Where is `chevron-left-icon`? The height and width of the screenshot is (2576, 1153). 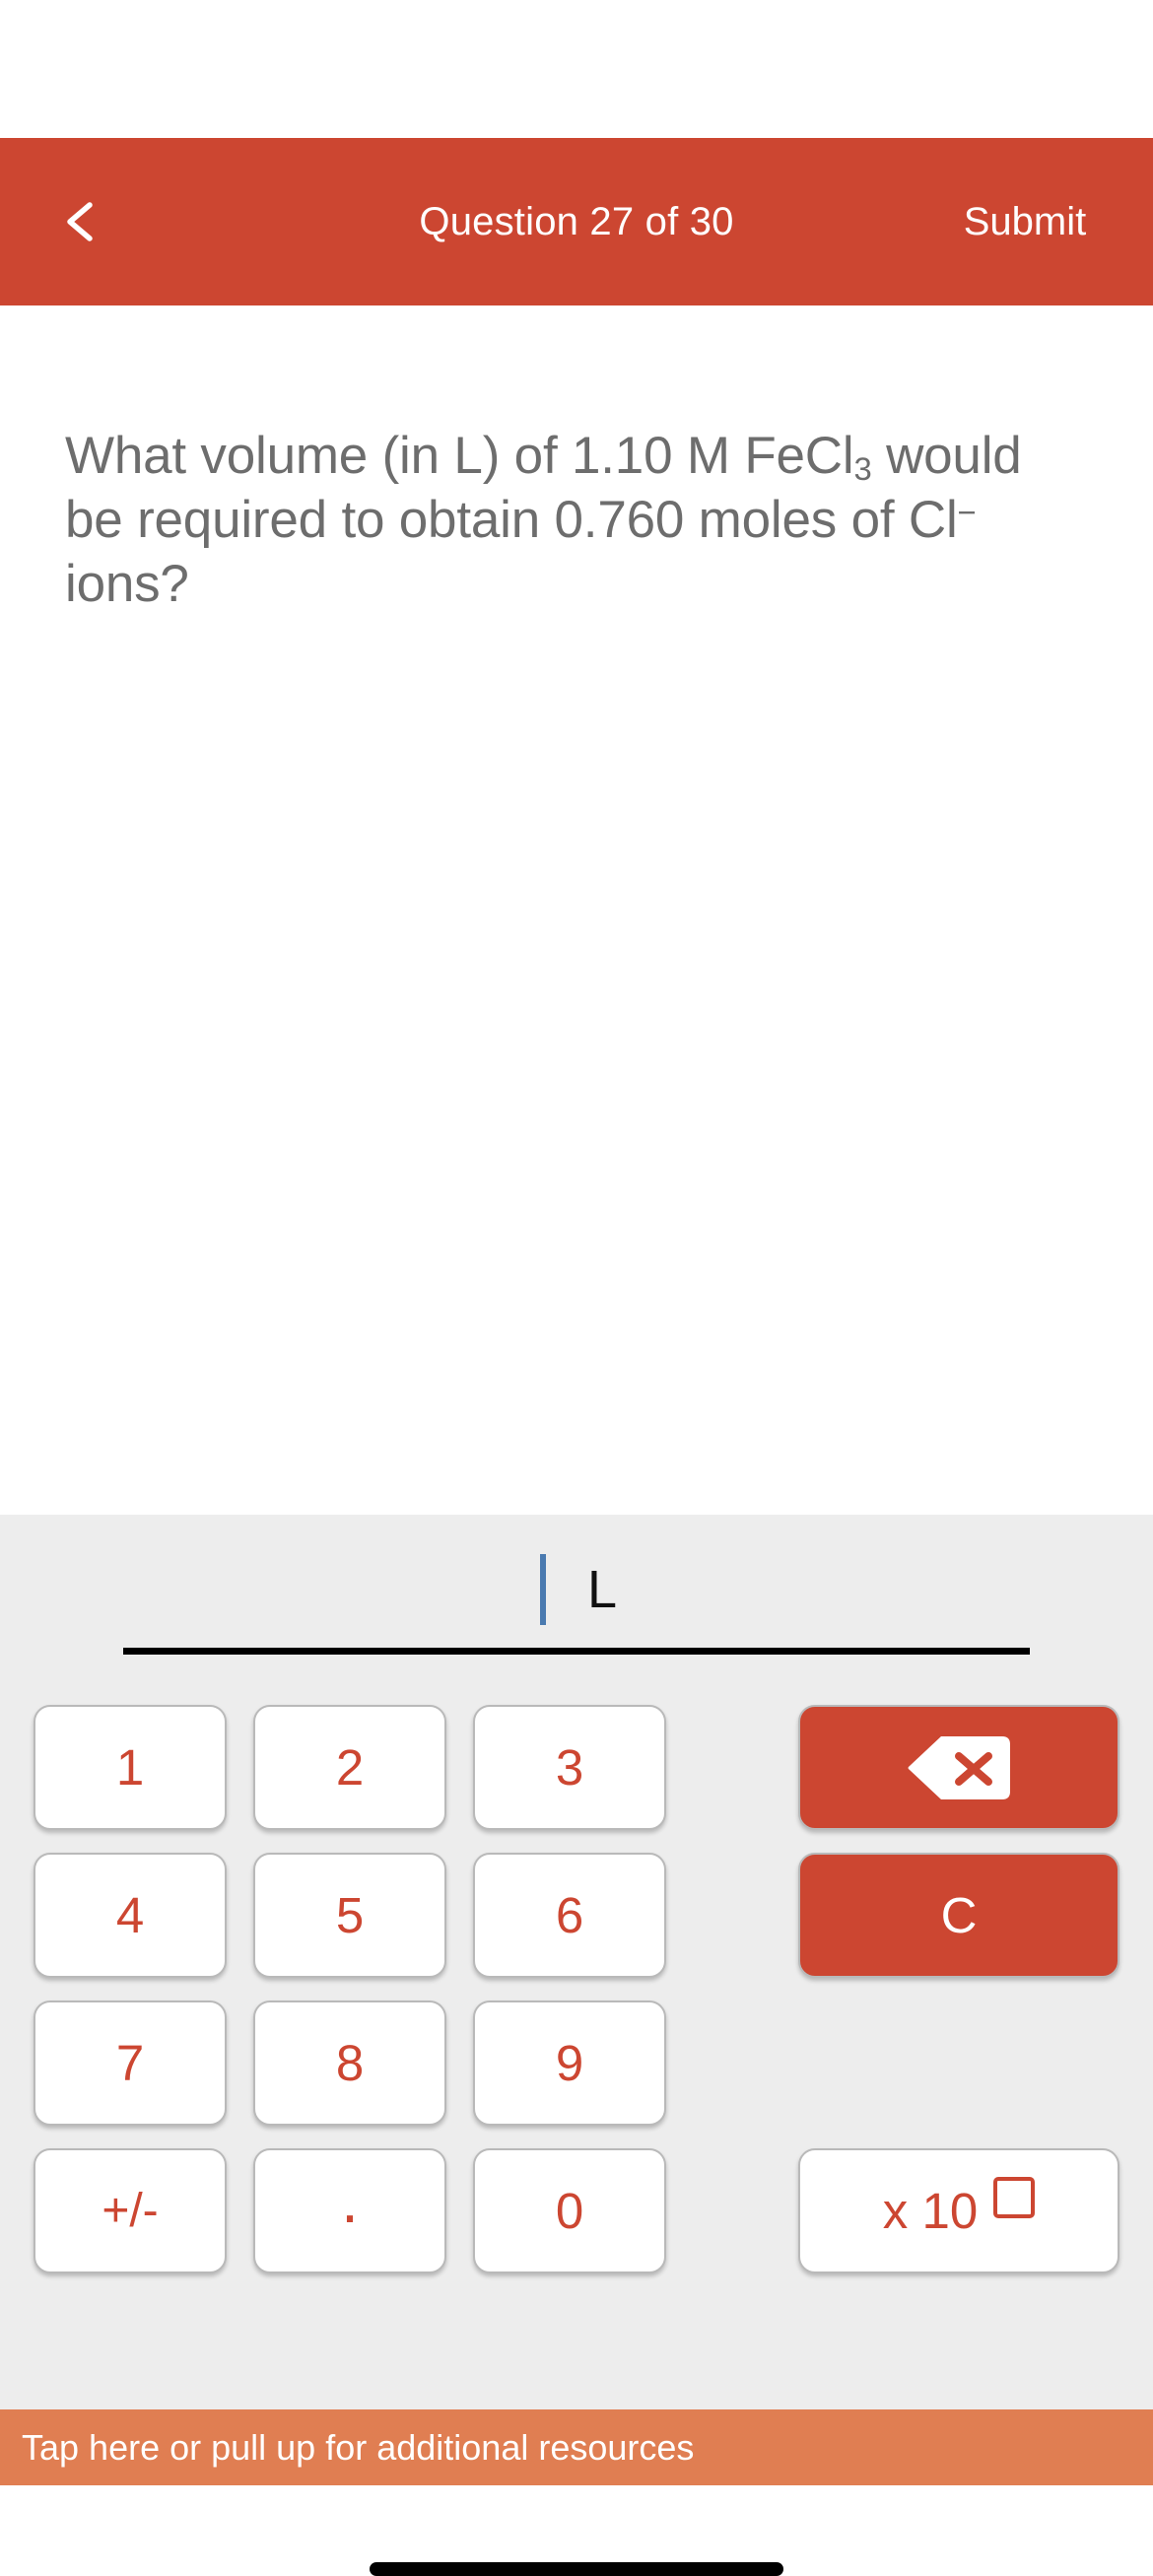 chevron-left-icon is located at coordinates (80, 221).